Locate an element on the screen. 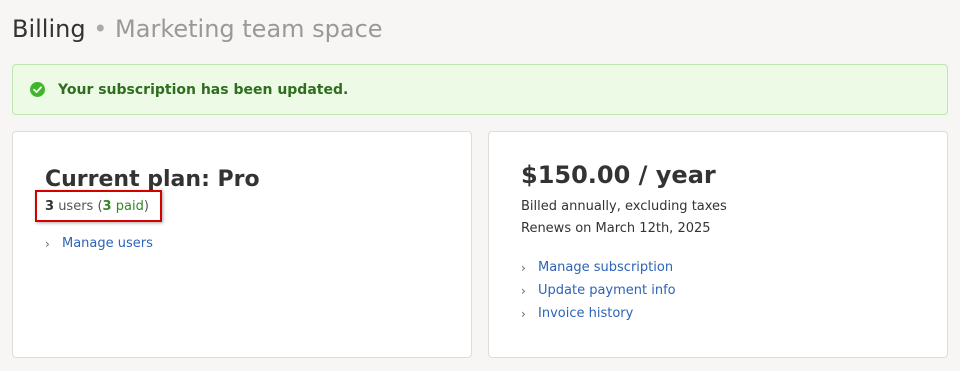 This screenshot has width=960, height=371. manage-users-link-row: › Manage users is located at coordinates (99, 244).